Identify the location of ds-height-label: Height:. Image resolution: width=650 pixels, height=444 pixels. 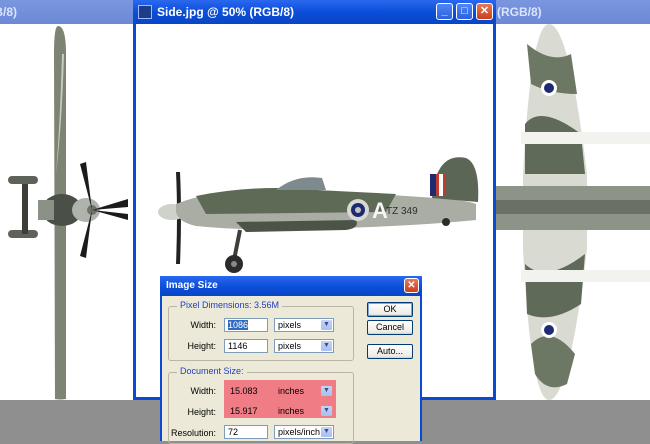
(201, 412).